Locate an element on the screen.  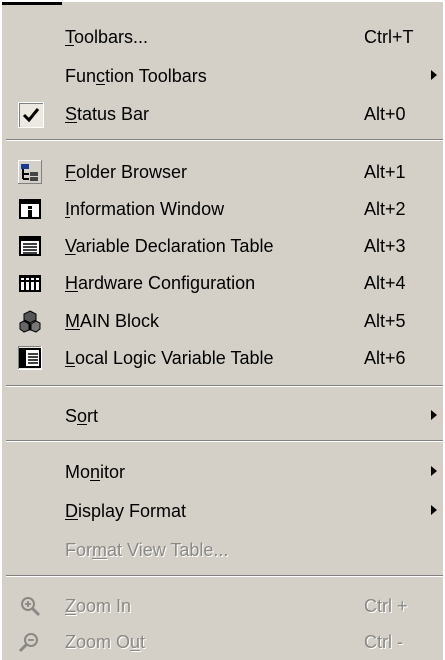
shortcut-label: Alt+0 is located at coordinates (385, 114).